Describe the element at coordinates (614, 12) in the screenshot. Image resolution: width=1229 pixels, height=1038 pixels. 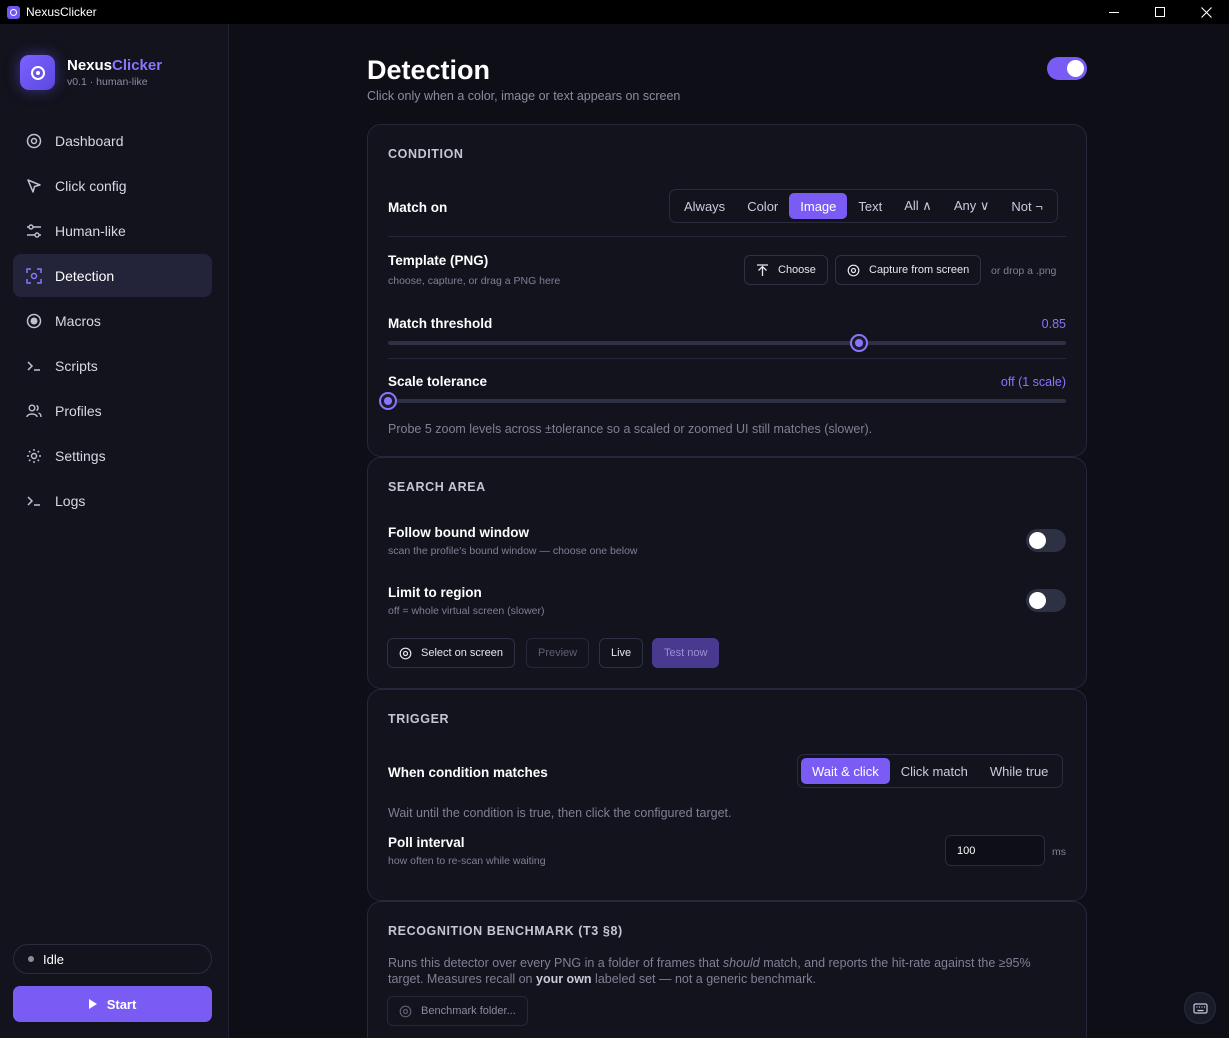
I see `title-bar: NexusClicker` at that location.